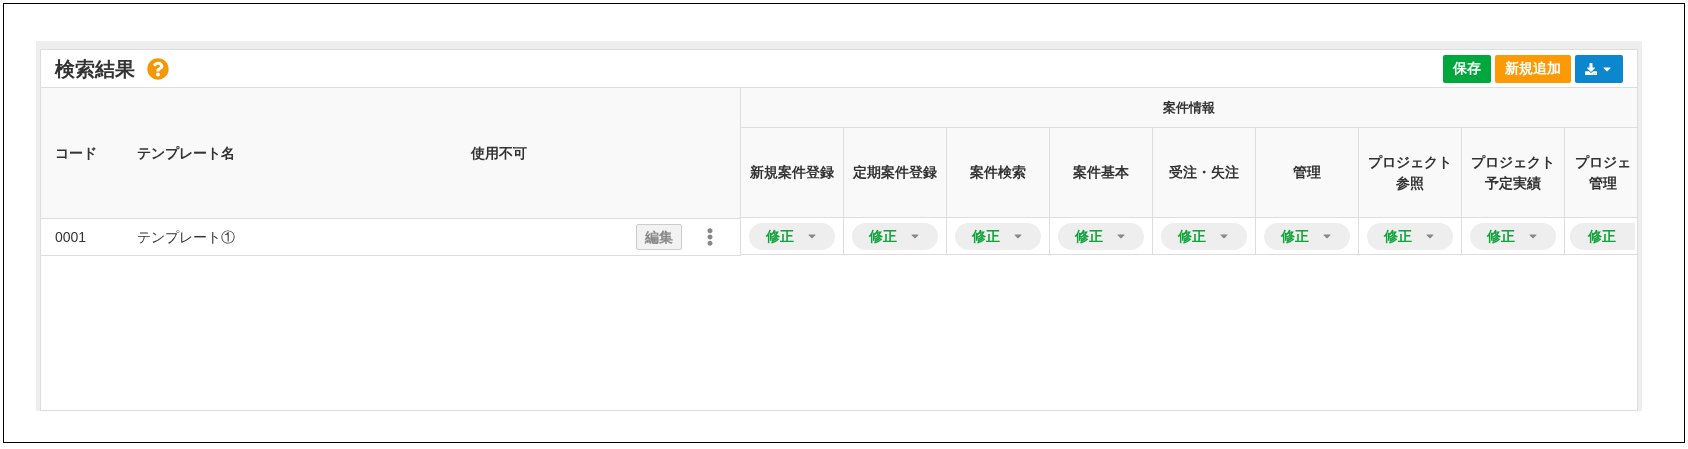 The height and width of the screenshot is (449, 1688). Describe the element at coordinates (499, 153) in the screenshot. I see `column-header: 使用不可` at that location.